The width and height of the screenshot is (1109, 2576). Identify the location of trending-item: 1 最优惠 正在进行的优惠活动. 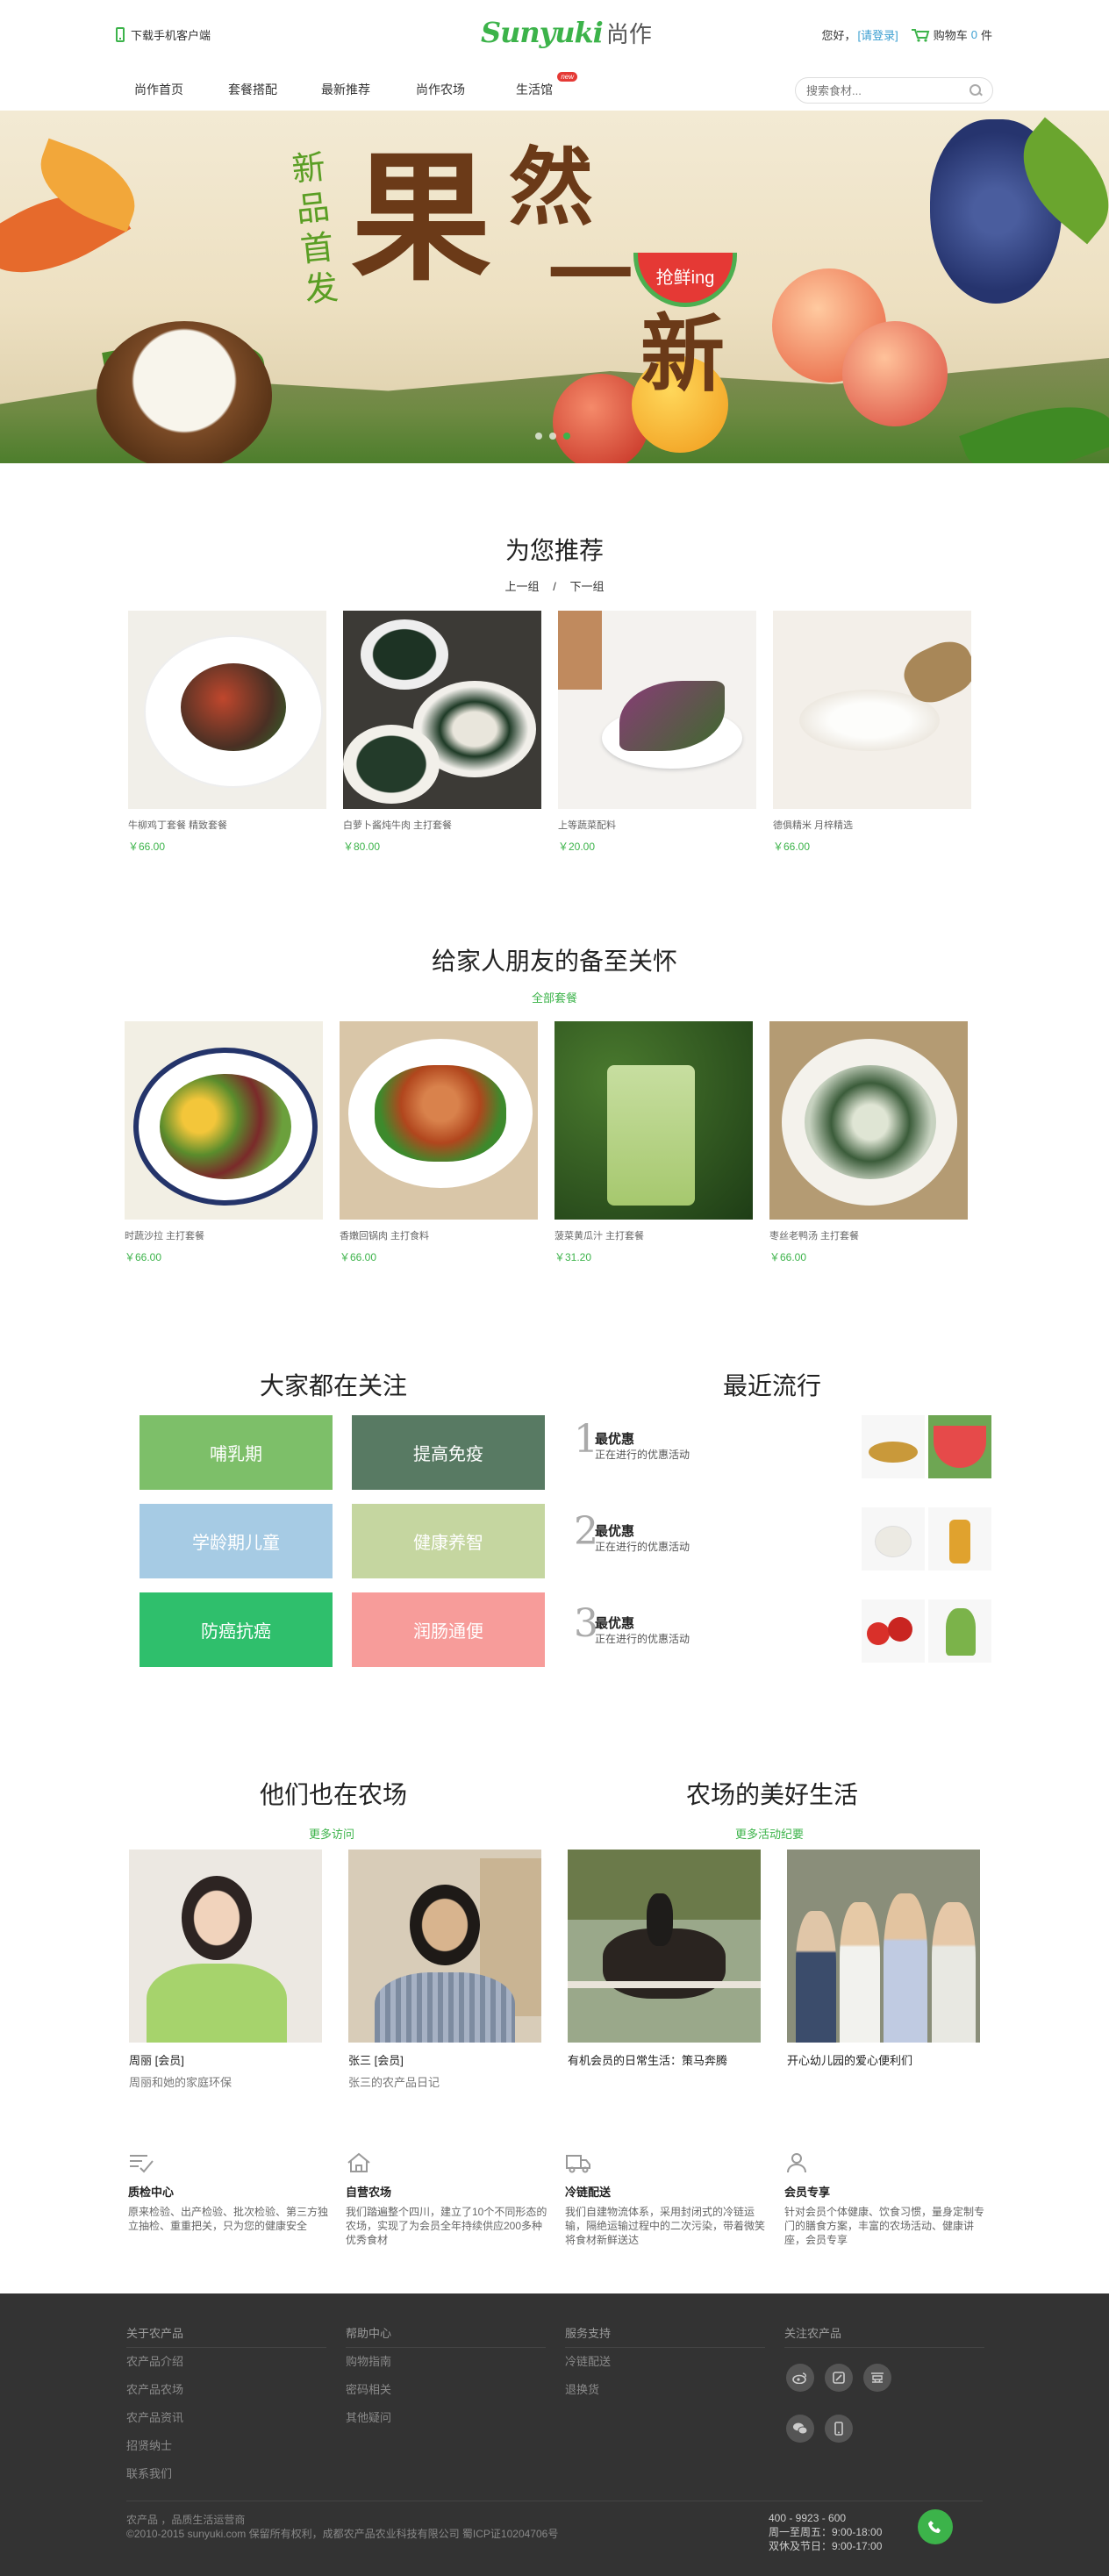
(785, 1450).